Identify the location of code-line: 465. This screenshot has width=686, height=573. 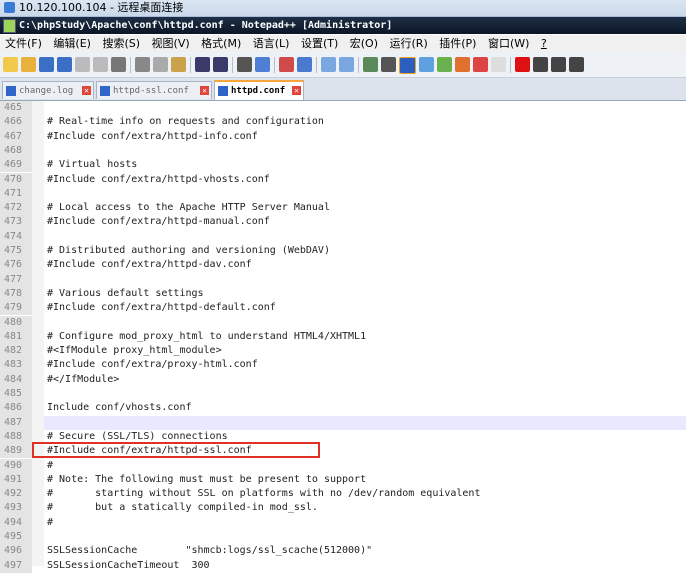
(343, 108).